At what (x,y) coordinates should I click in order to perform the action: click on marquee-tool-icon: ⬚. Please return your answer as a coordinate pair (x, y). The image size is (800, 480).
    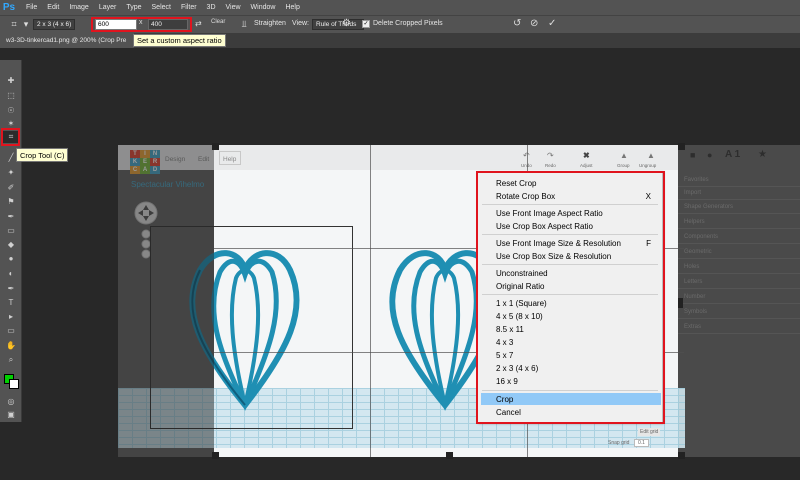
    Looking at the image, I should click on (11, 95).